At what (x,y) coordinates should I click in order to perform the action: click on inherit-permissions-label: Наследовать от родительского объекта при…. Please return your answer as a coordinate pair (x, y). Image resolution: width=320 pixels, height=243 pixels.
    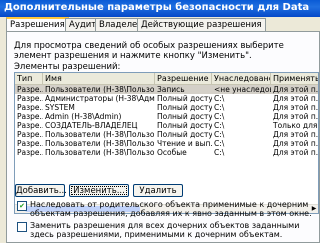
    Looking at the image, I should click on (171, 209).